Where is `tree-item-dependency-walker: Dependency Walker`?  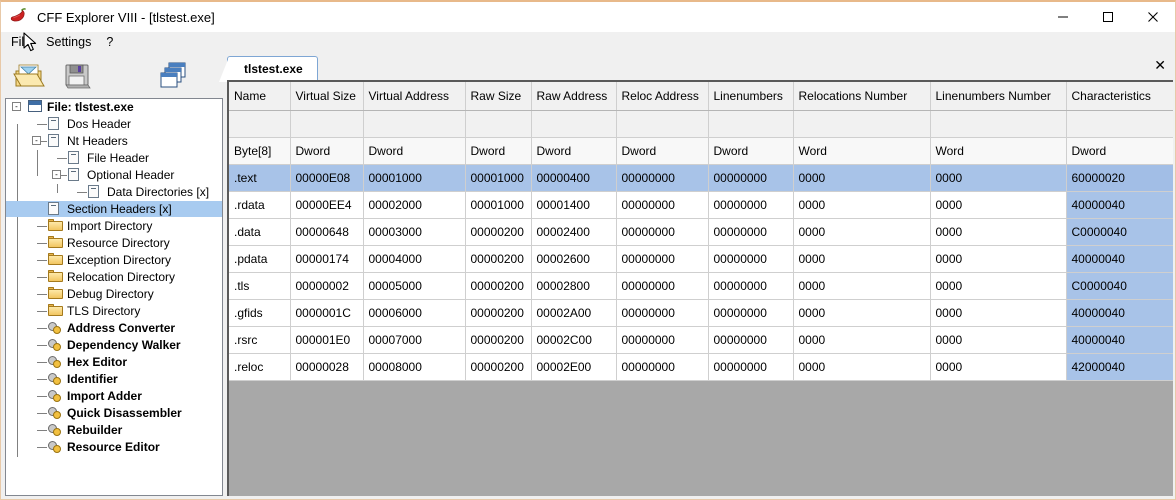 tree-item-dependency-walker: Dependency Walker is located at coordinates (114, 345).